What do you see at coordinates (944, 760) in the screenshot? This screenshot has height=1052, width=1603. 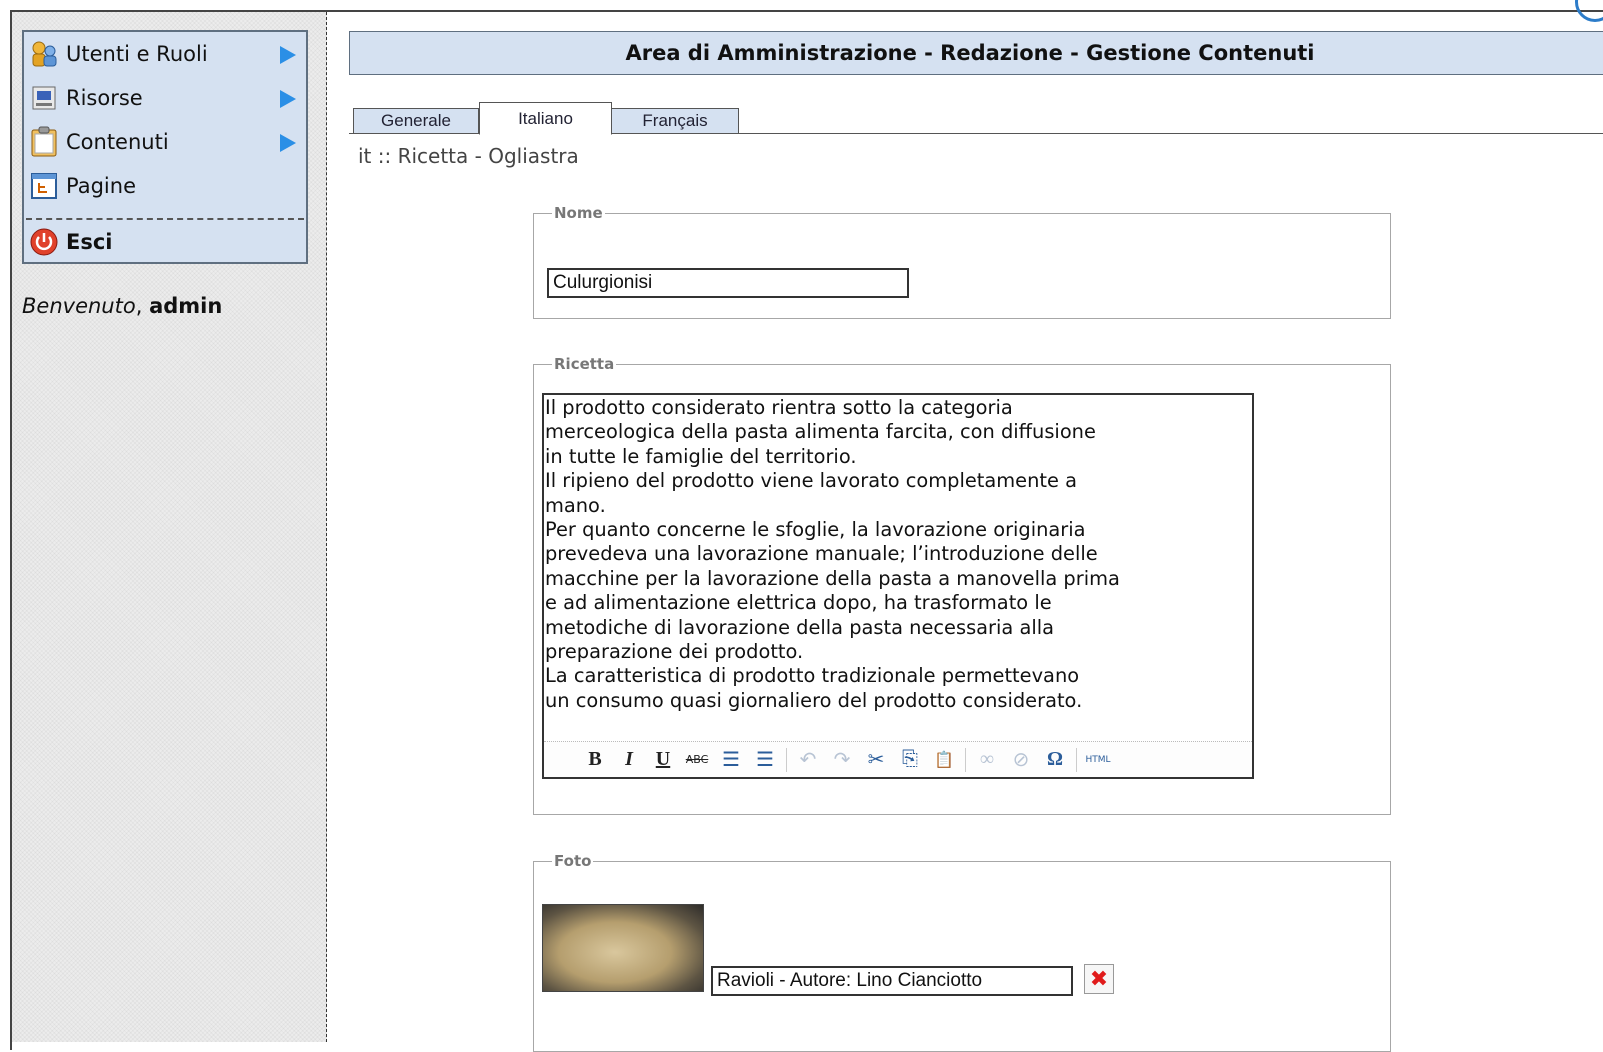 I see `paste-icon: 📋` at bounding box center [944, 760].